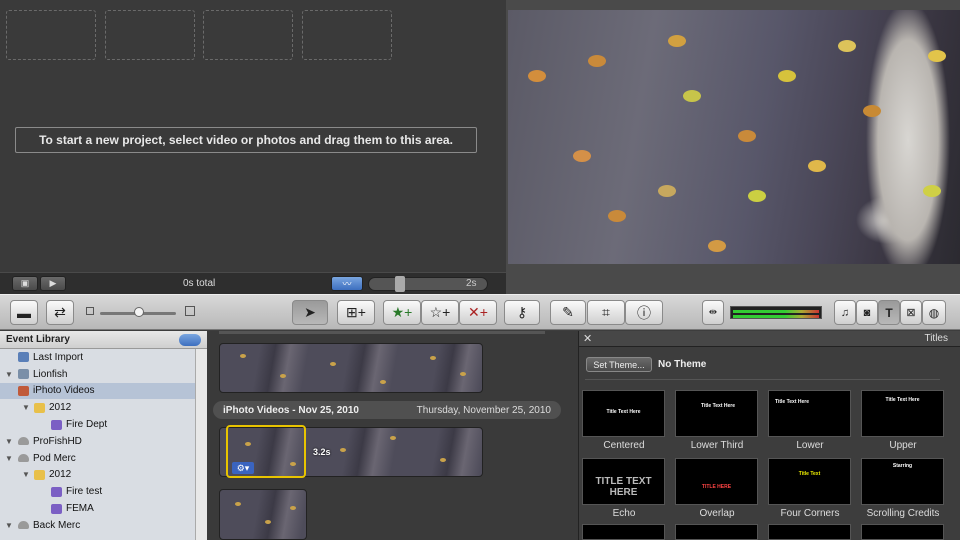 The image size is (960, 540). What do you see at coordinates (903, 445) in the screenshot?
I see `title-tile-label: Upper` at bounding box center [903, 445].